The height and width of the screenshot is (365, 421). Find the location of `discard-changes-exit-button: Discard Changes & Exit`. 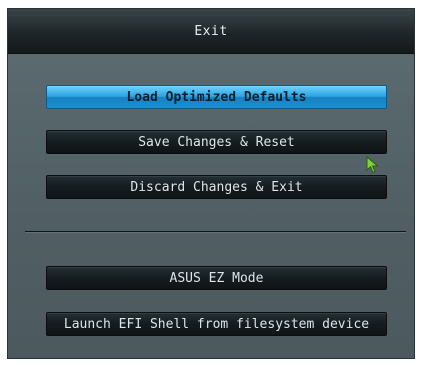

discard-changes-exit-button: Discard Changes & Exit is located at coordinates (216, 187).